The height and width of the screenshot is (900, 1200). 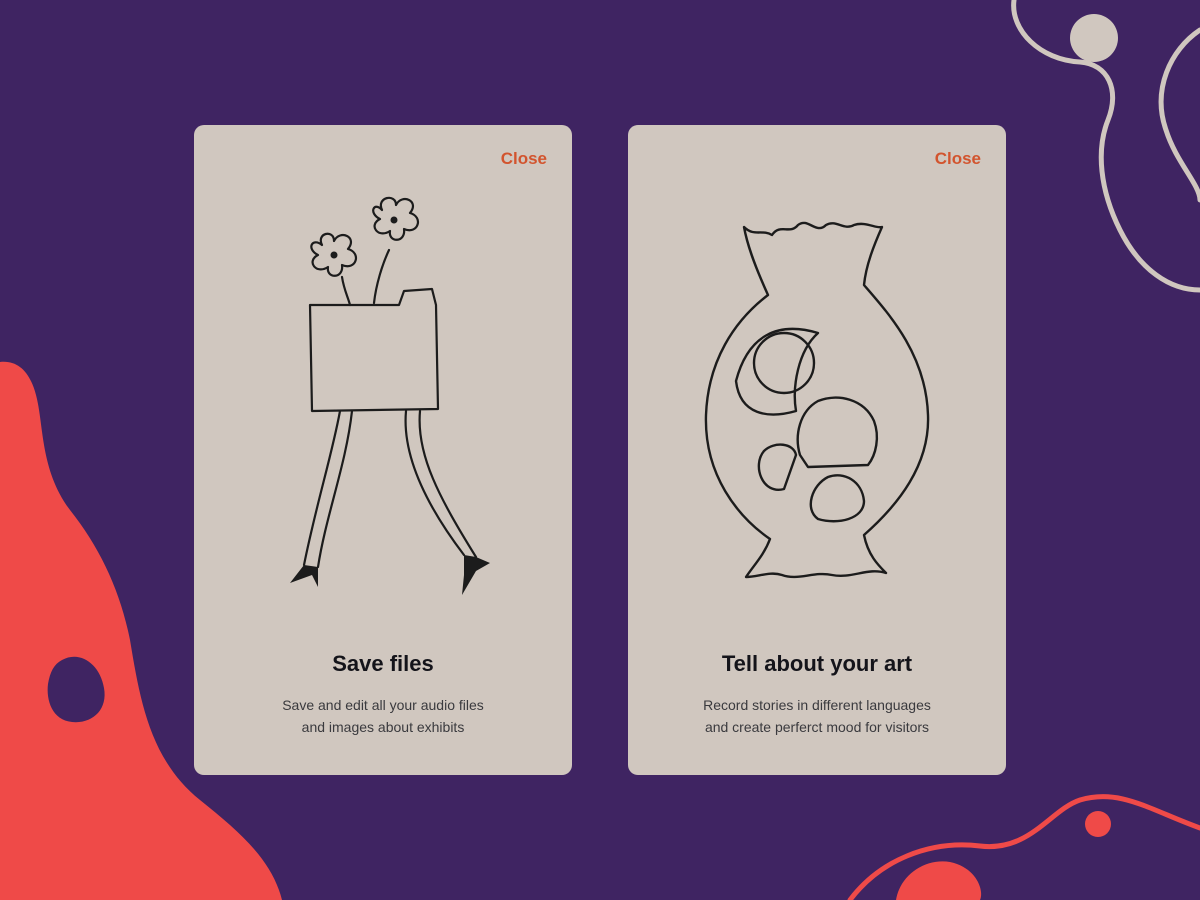 I want to click on card-title: Save files, so click(x=383, y=663).